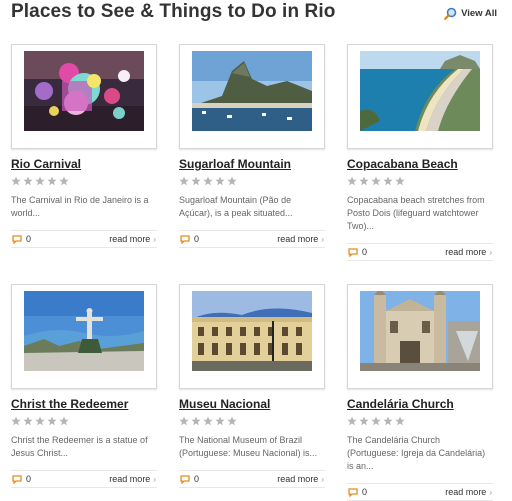 Image resolution: width=512 pixels, height=501 pixels. Describe the element at coordinates (479, 13) in the screenshot. I see `view-all-label: View All` at that location.